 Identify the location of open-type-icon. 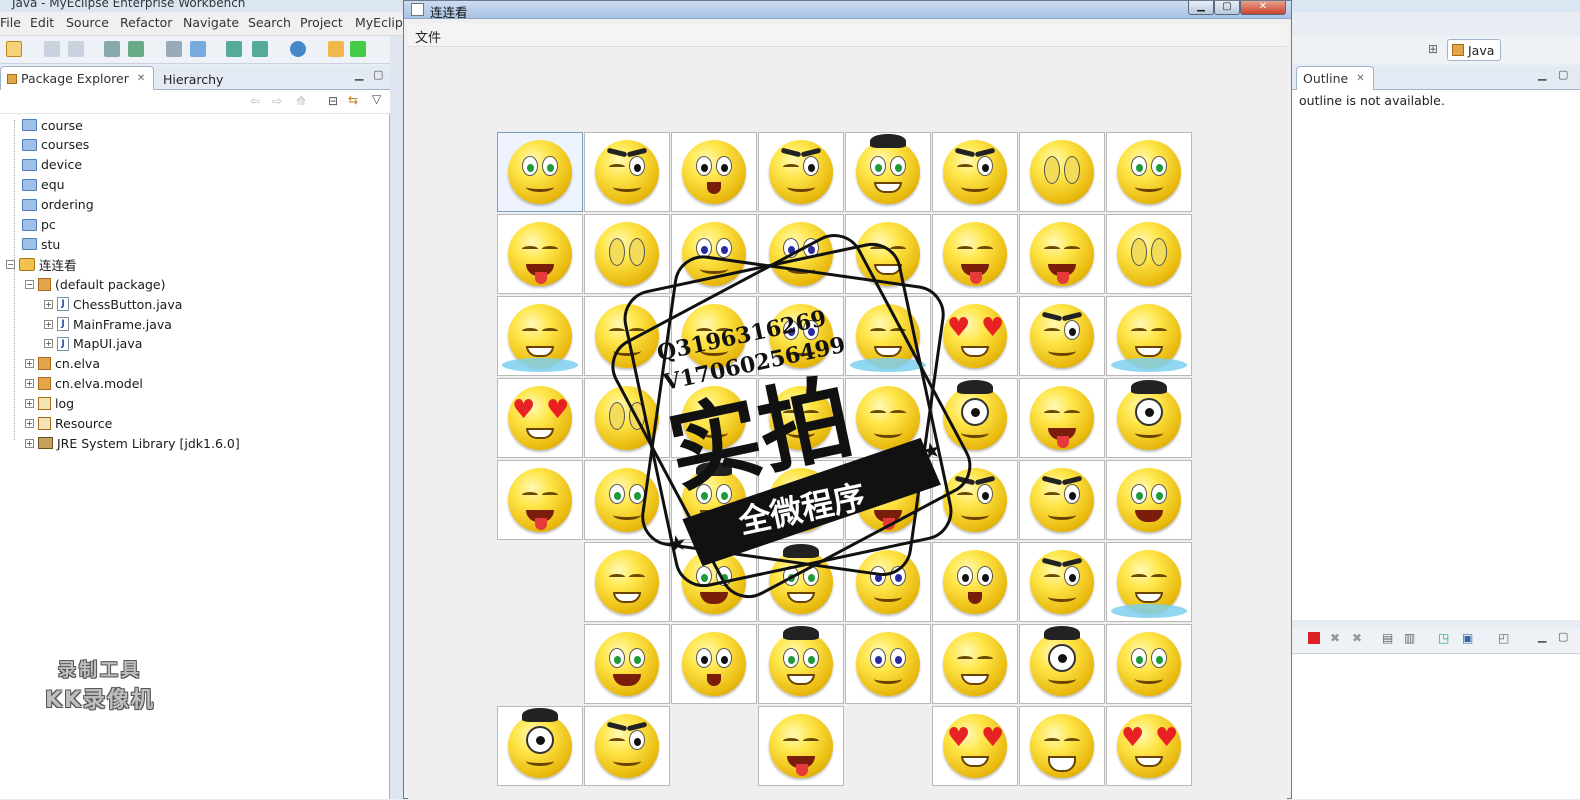
(336, 49).